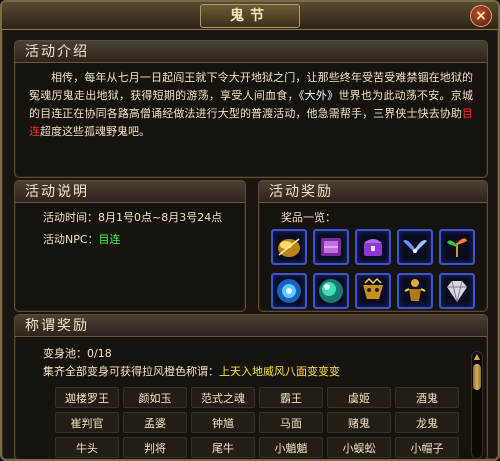 The height and width of the screenshot is (461, 500). I want to click on reward-grid, so click(376, 269).